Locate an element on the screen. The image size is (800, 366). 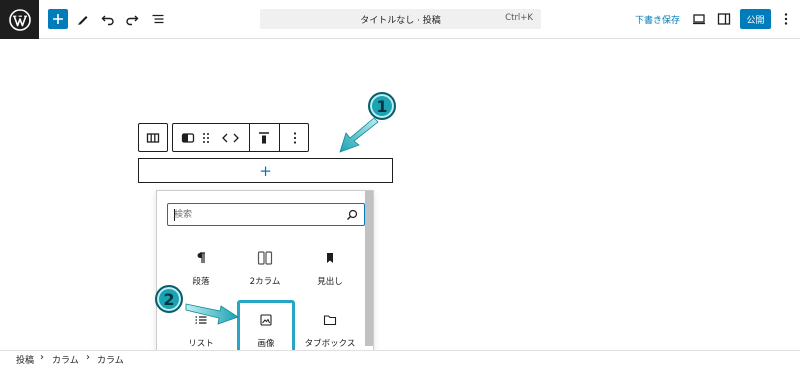
block-item-paragraph: 段落 is located at coordinates (201, 267).